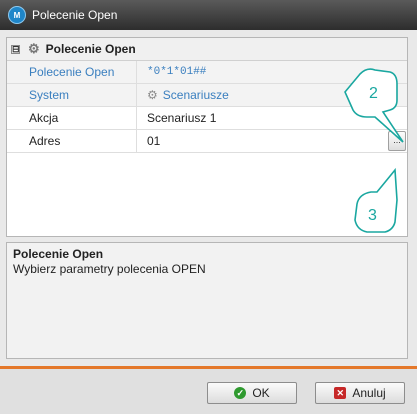  Describe the element at coordinates (261, 393) in the screenshot. I see `ok-label: OK` at that location.